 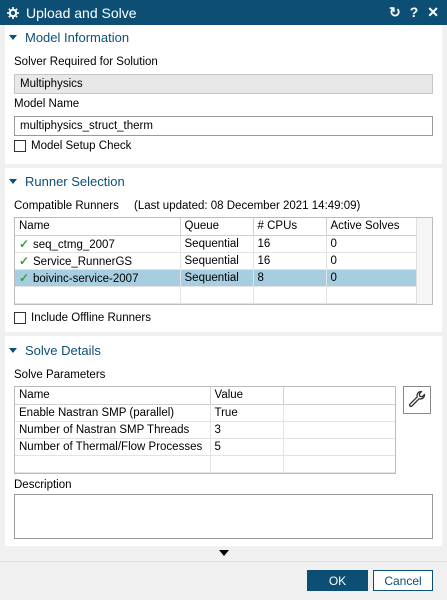 I want to click on wrench-icon, so click(x=417, y=400).